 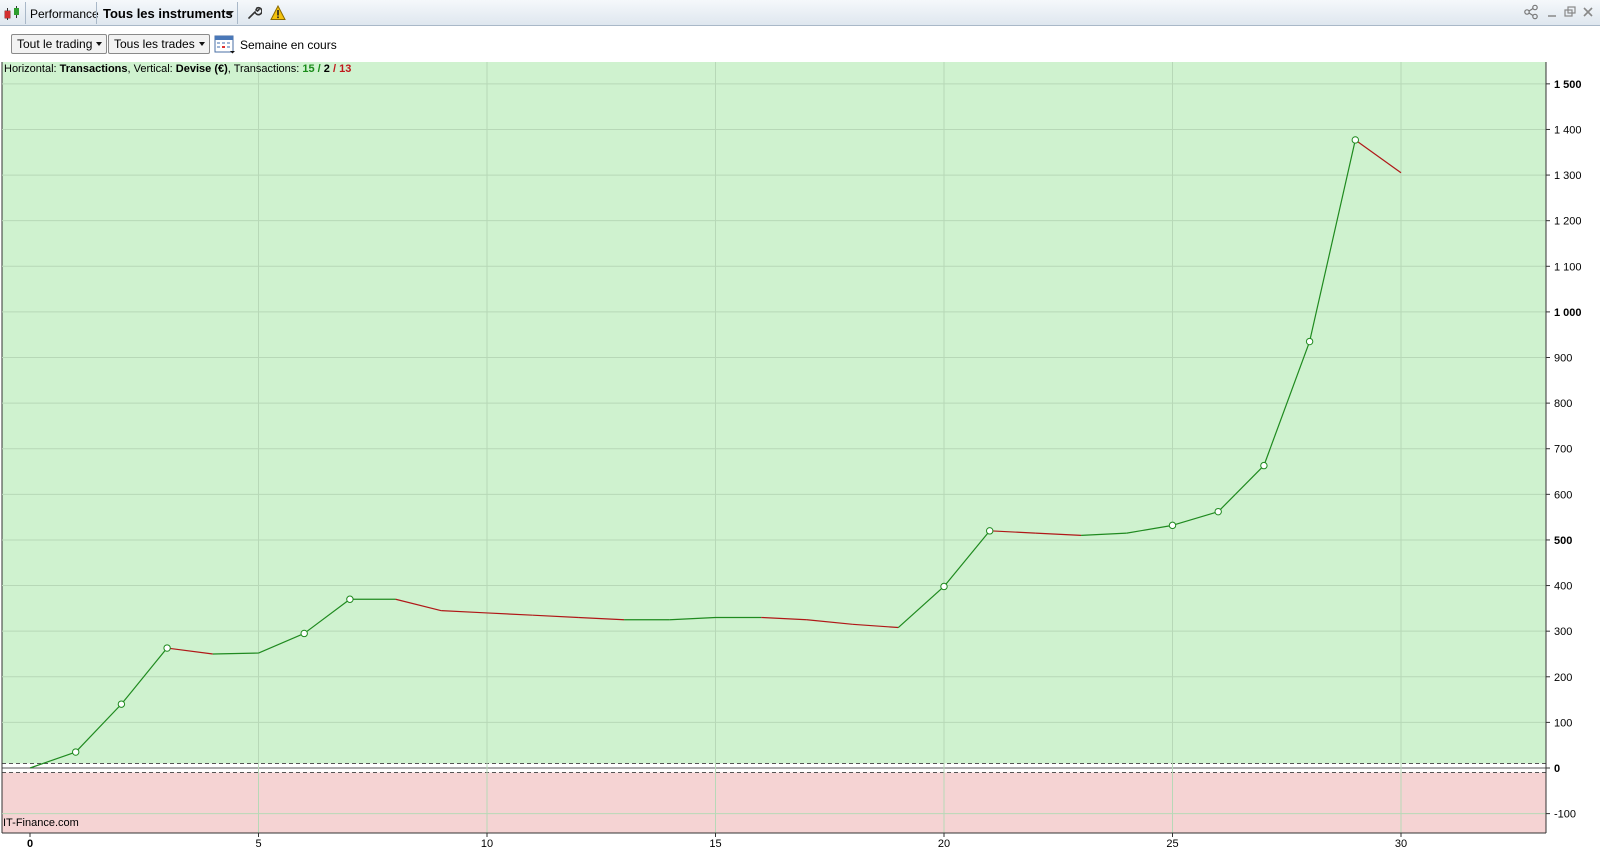 I want to click on trades-select: Tous les trades, so click(x=159, y=44).